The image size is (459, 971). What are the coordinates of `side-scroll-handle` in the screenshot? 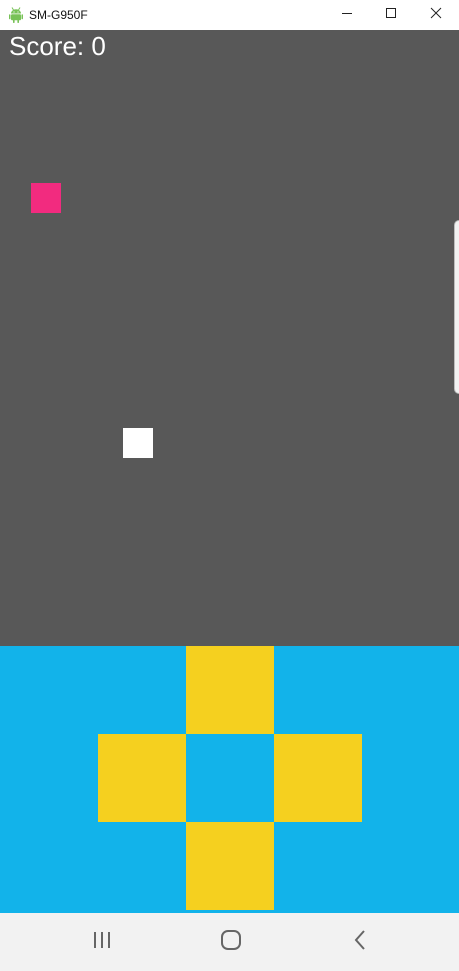 It's located at (456, 307).